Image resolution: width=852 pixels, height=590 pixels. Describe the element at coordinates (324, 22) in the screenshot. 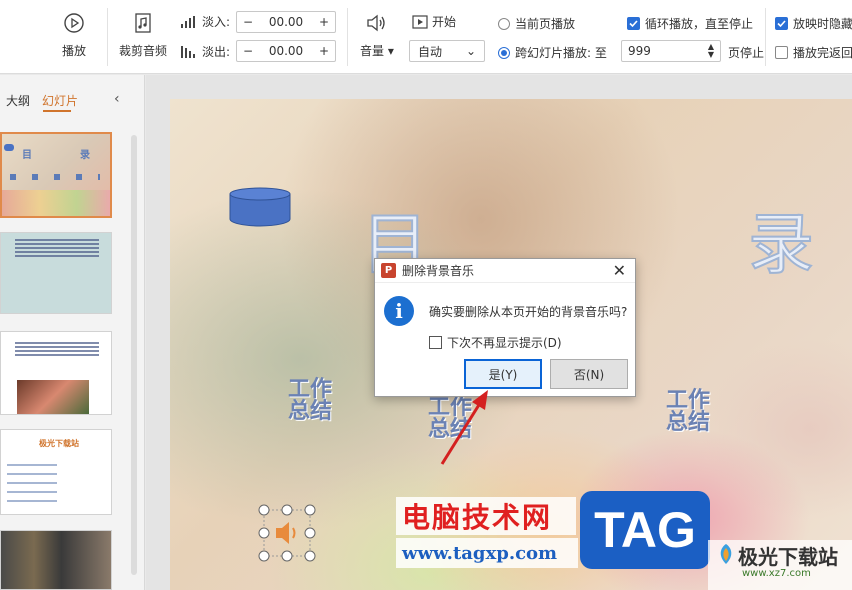

I see `fade-in-plus-button: +` at that location.